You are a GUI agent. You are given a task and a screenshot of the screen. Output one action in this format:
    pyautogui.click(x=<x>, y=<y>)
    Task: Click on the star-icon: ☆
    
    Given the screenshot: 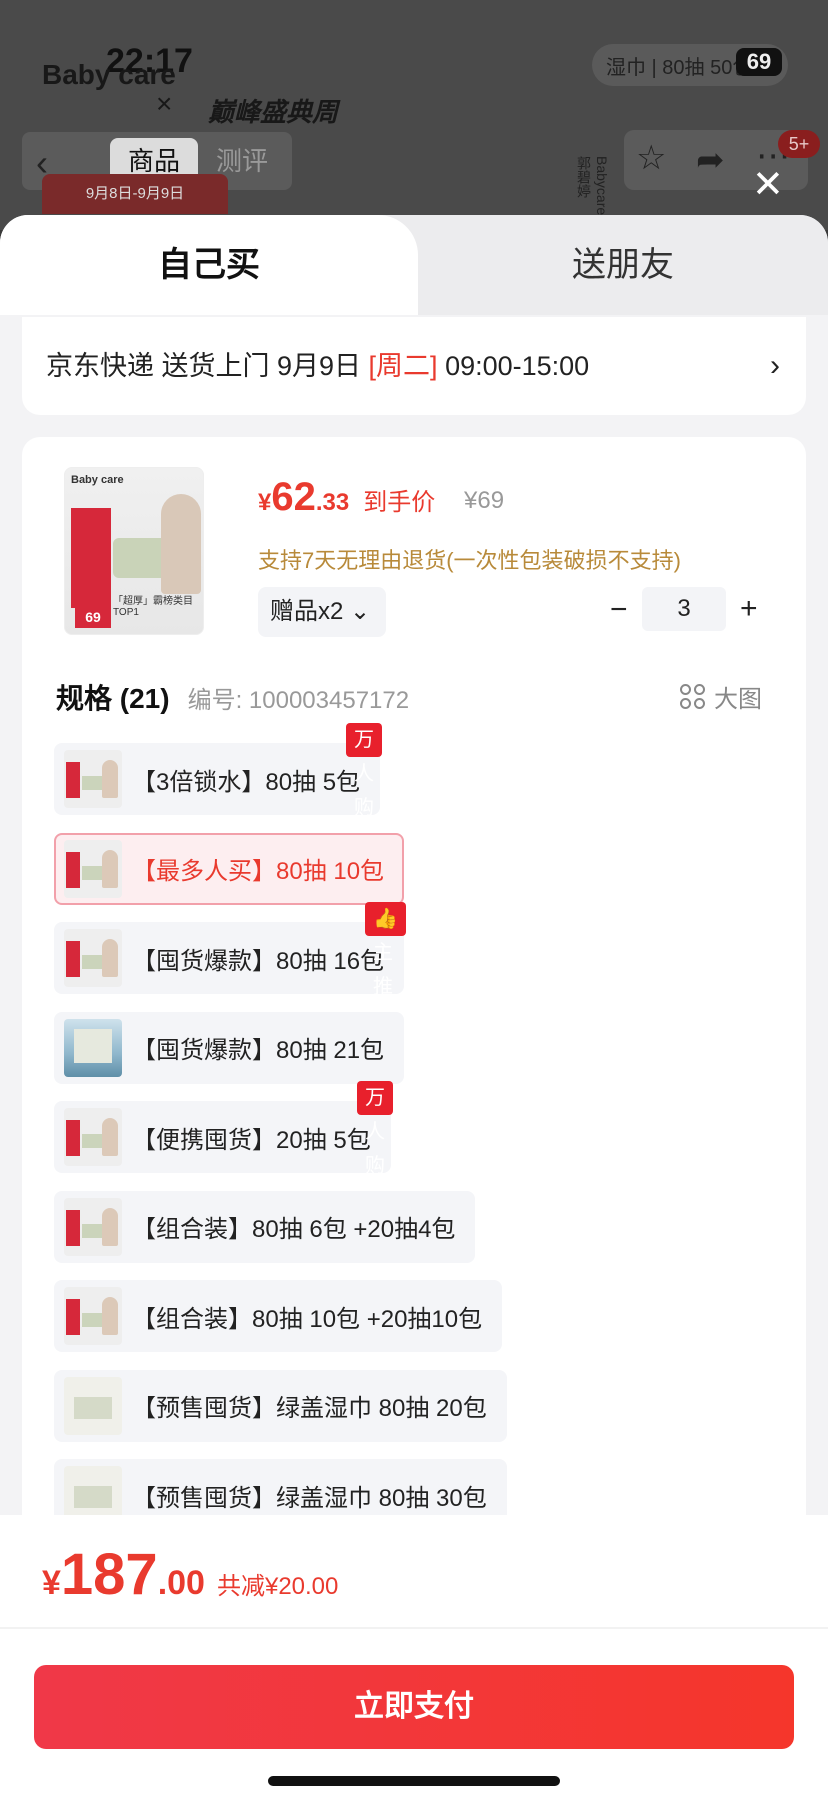 What is the action you would take?
    pyautogui.click(x=651, y=158)
    